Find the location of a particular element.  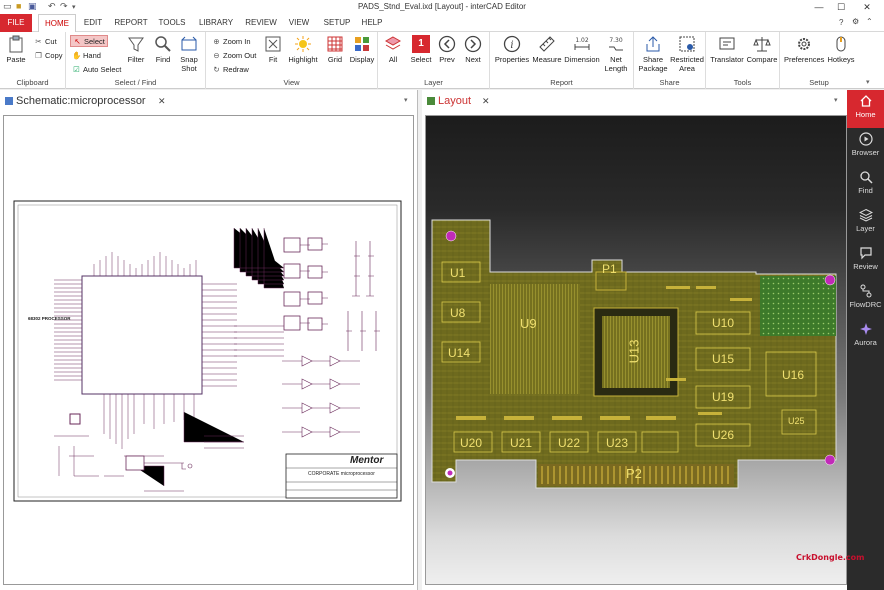

sidebar-item-home: Home is located at coordinates (865, 109).